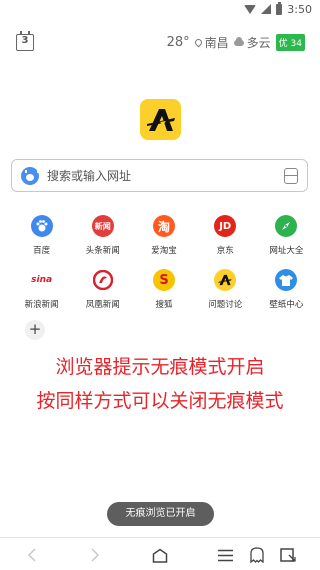 The width and height of the screenshot is (320, 570). Describe the element at coordinates (160, 9) in the screenshot. I see `status-bar: 3:50` at that location.